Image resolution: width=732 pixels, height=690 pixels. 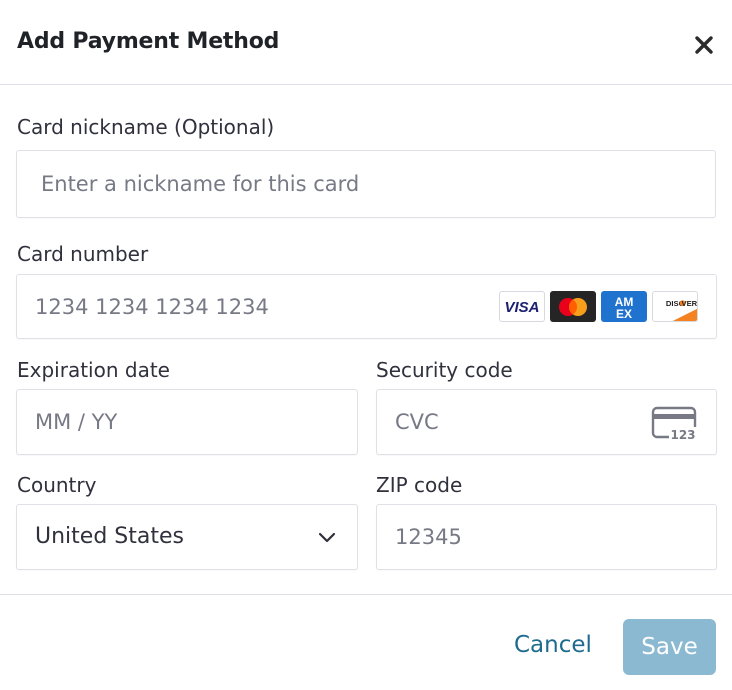 What do you see at coordinates (669, 647) in the screenshot?
I see `save-button: Save` at bounding box center [669, 647].